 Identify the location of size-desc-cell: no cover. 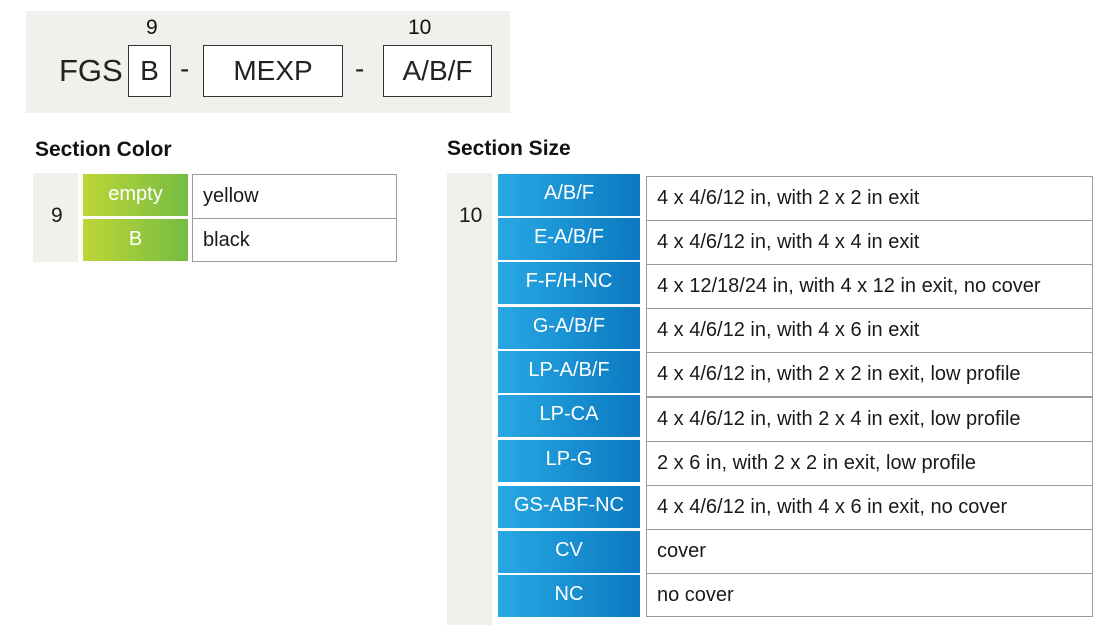
(869, 595).